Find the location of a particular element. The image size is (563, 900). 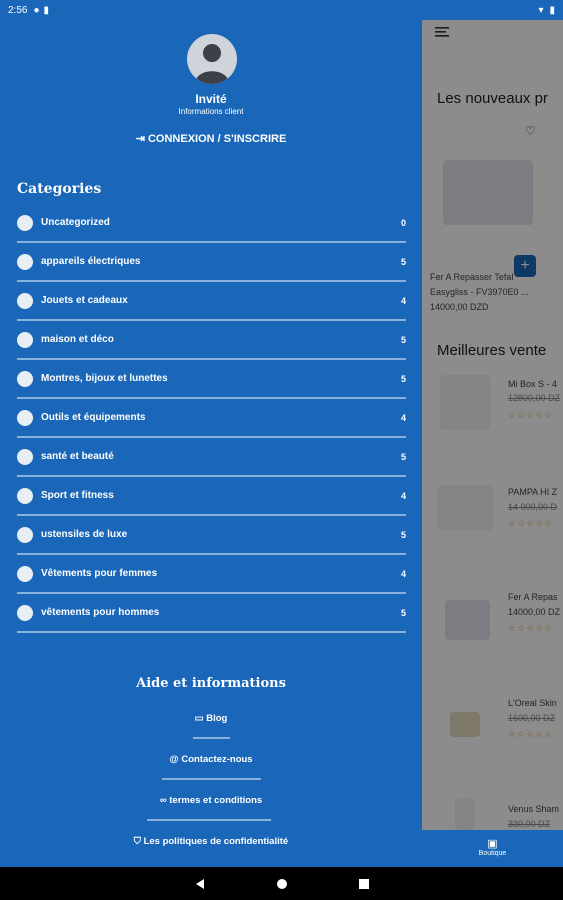

tab-label: Boutique is located at coordinates (492, 853).